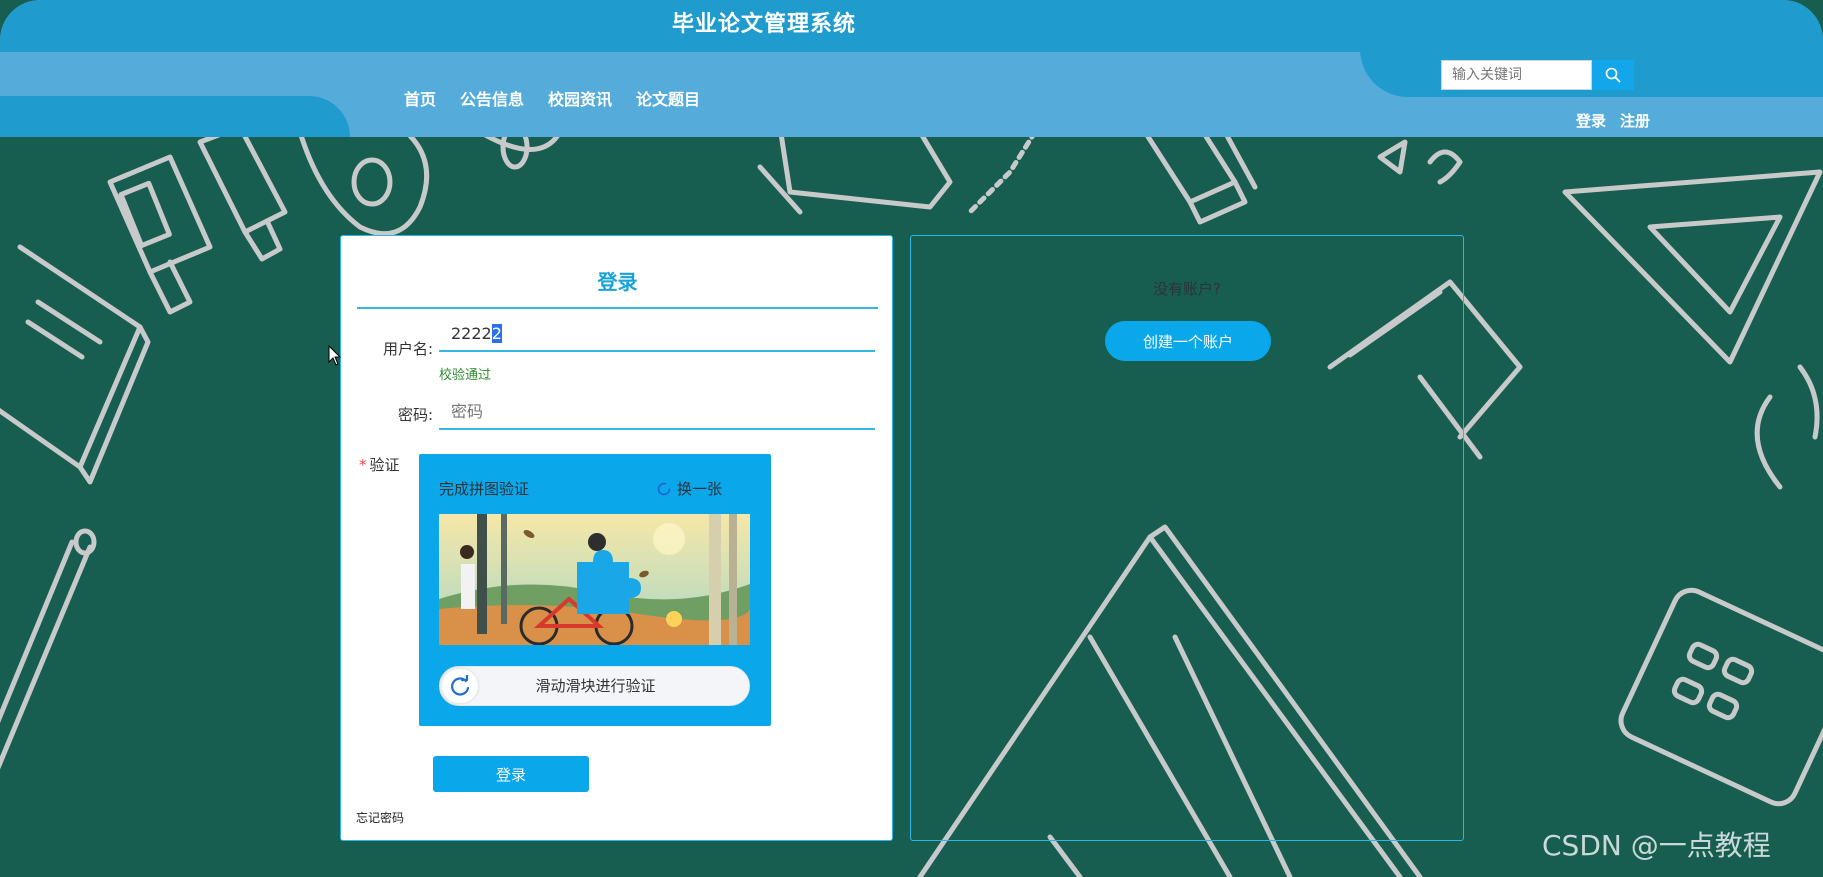 This screenshot has width=1823, height=877. I want to click on header-register-link: 注册, so click(1635, 120).